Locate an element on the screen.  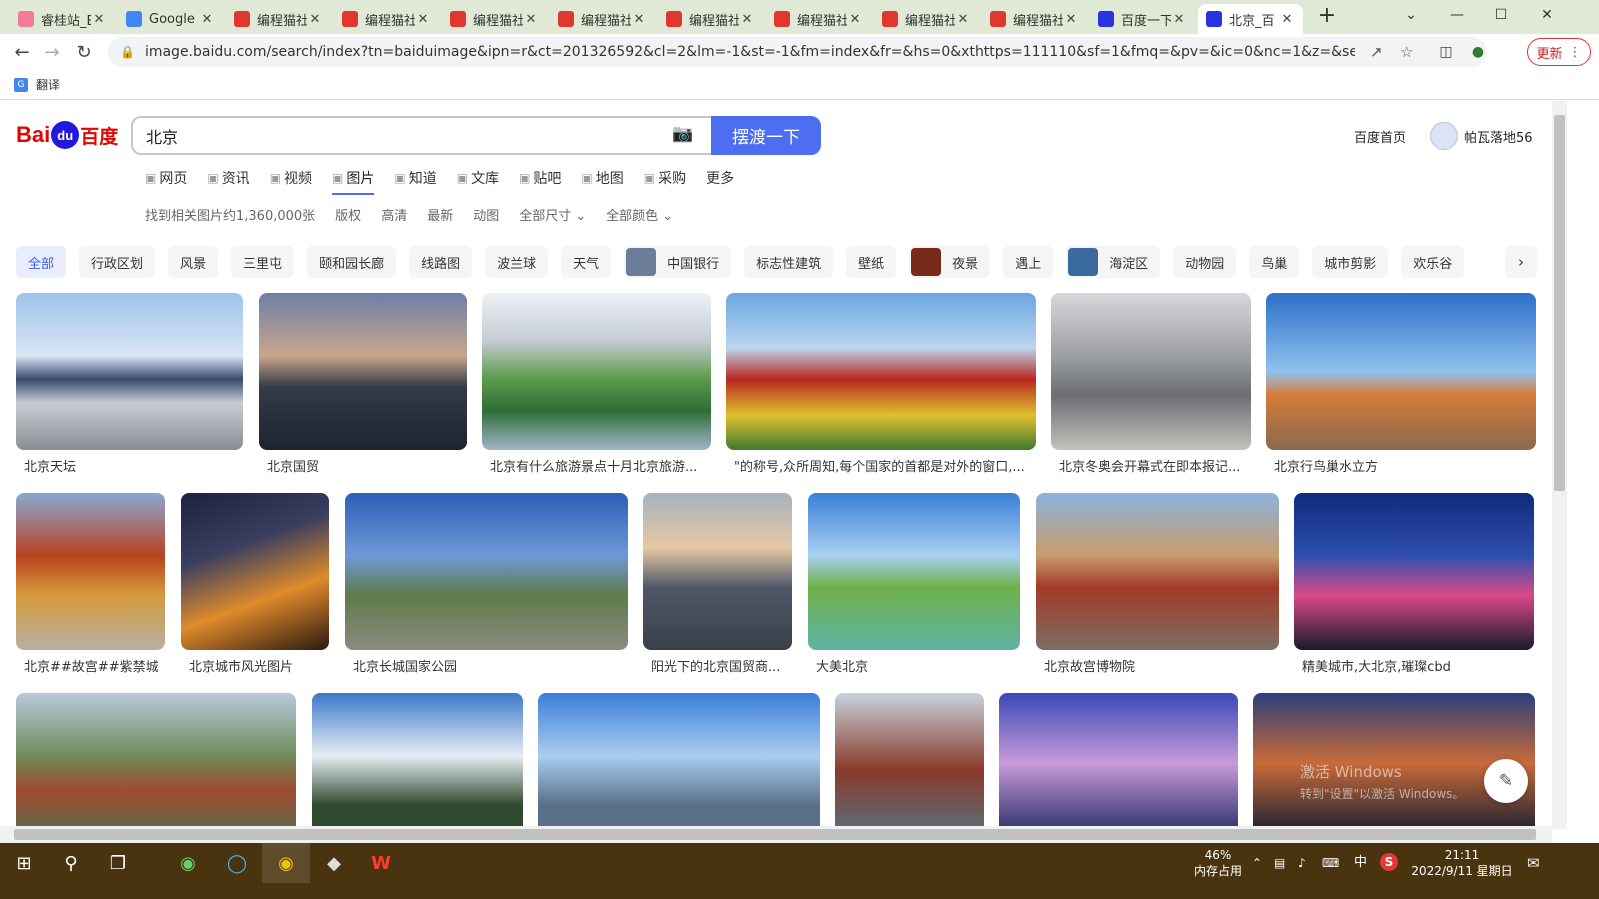
result-card: 北京故宫博物院 is located at coordinates (1157, 586).